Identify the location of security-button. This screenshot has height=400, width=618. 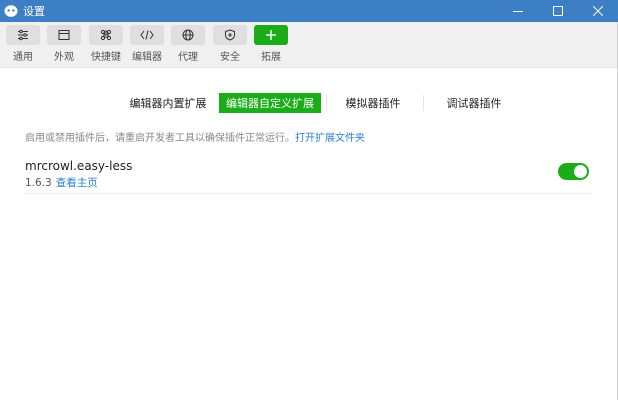
(230, 35).